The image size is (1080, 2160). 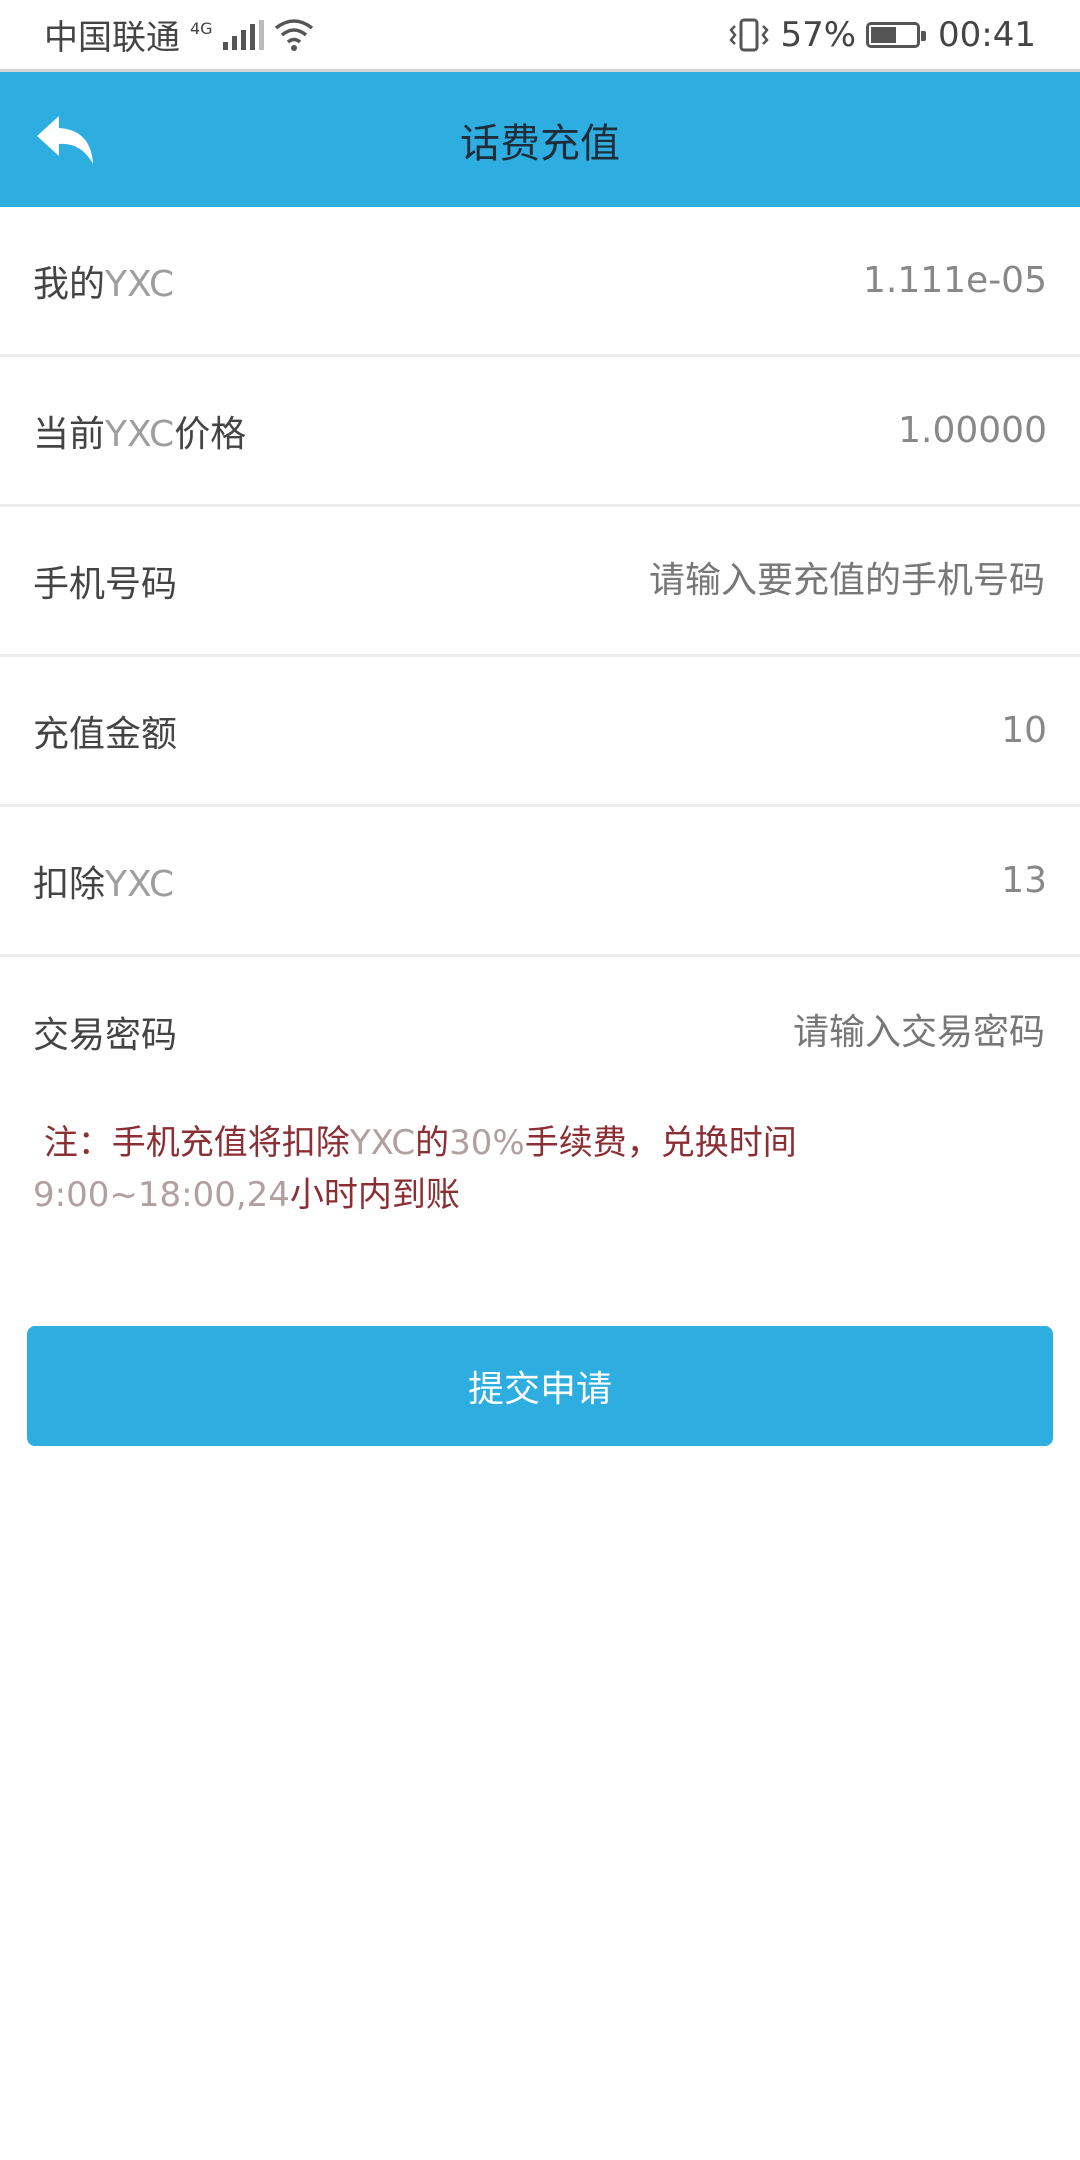 I want to click on row-deduct: 扣除YXC 13, so click(x=540, y=882).